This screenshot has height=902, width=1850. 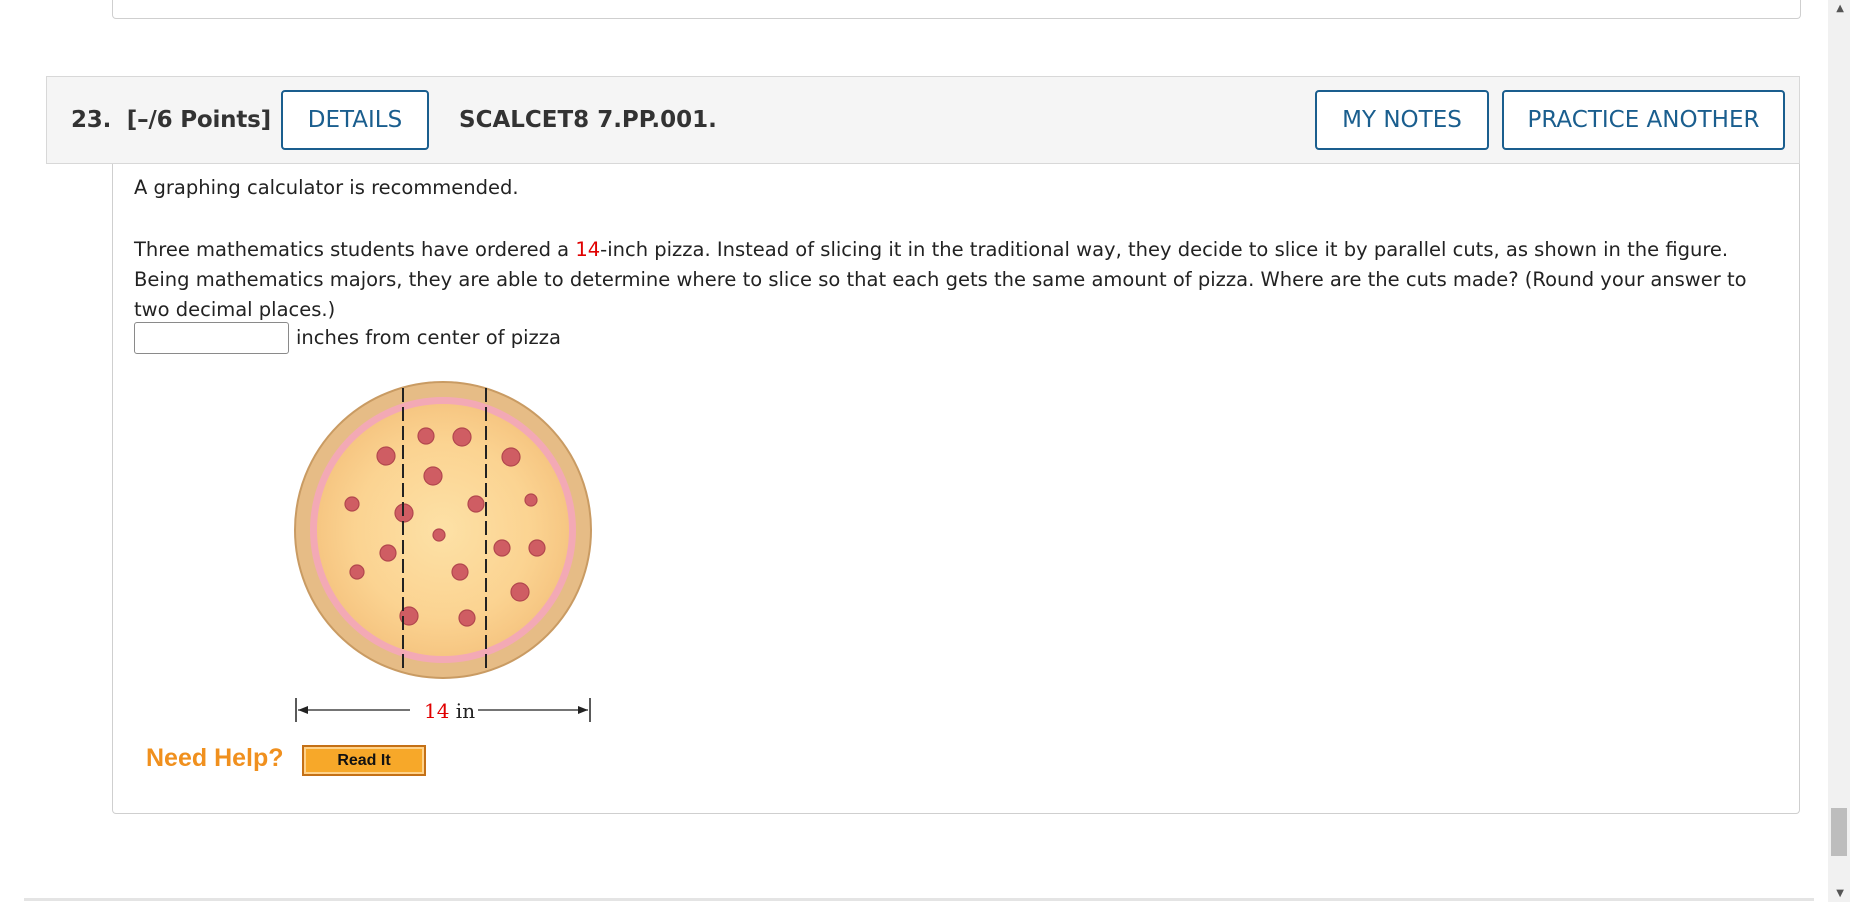 What do you see at coordinates (956, 9) in the screenshot?
I see `previous-question-card` at bounding box center [956, 9].